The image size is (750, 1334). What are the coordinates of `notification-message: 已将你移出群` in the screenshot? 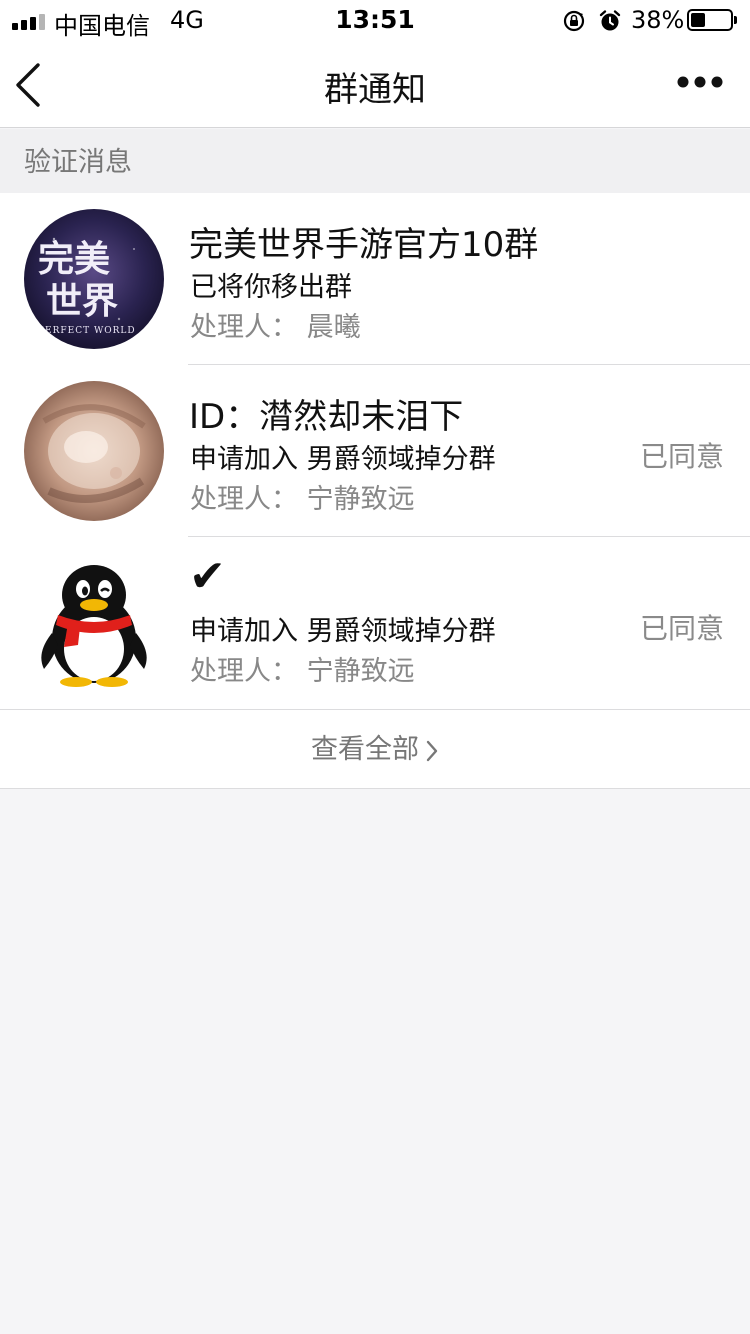 It's located at (271, 287).